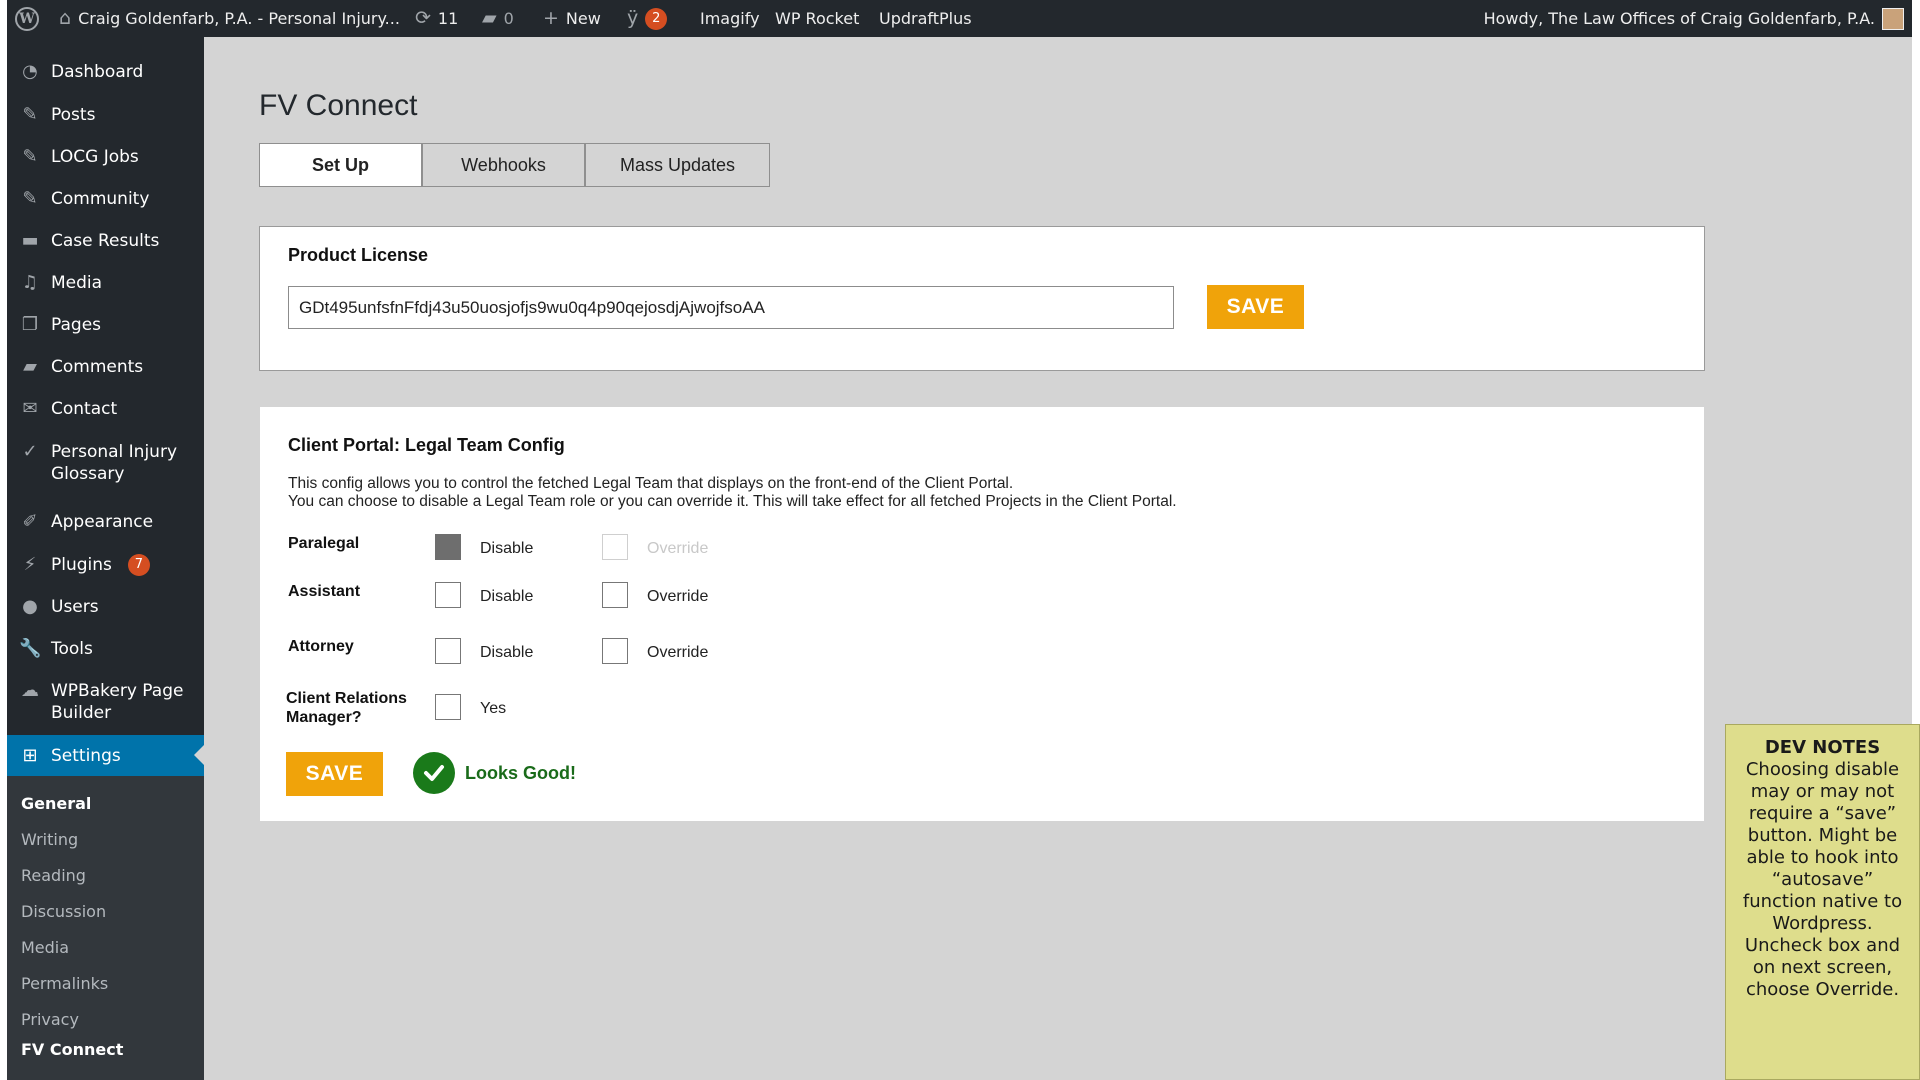 The width and height of the screenshot is (1920, 1080). Describe the element at coordinates (65, 18) in the screenshot. I see `home-icon: ⌂` at that location.